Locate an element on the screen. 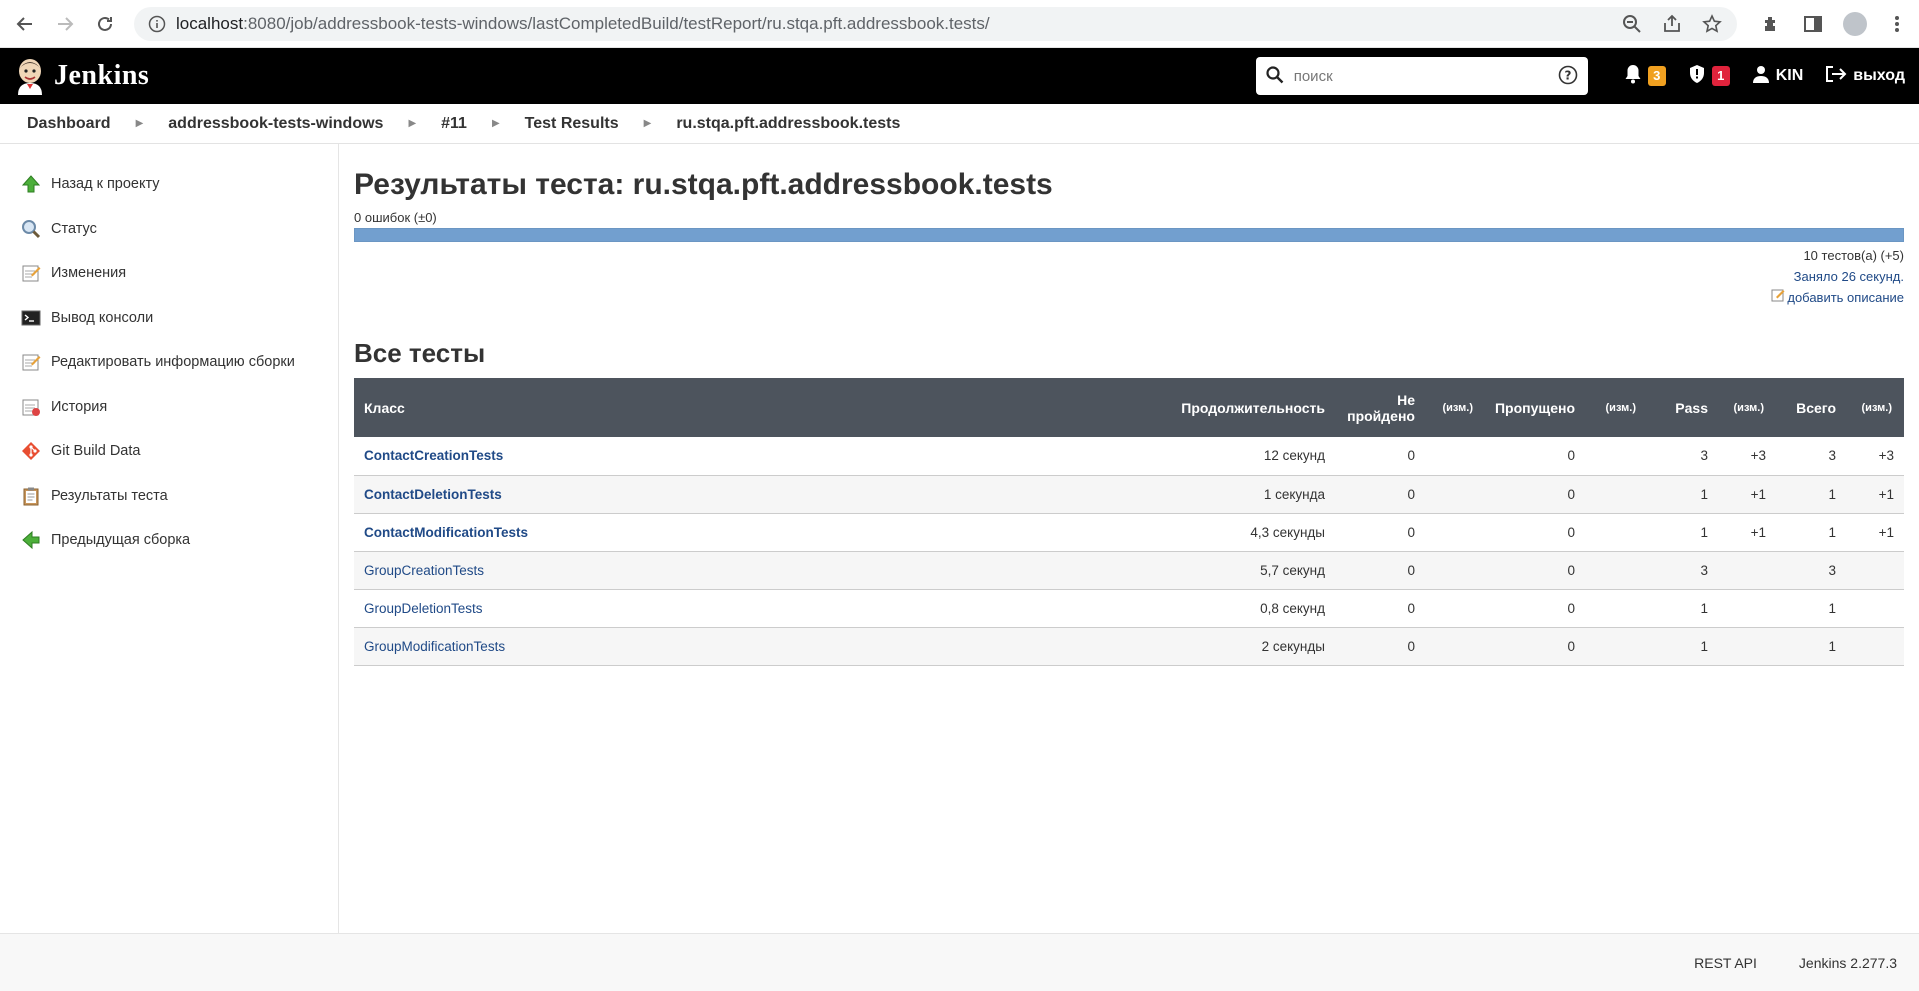 The height and width of the screenshot is (991, 1919). up-arrow-icon is located at coordinates (31, 184).